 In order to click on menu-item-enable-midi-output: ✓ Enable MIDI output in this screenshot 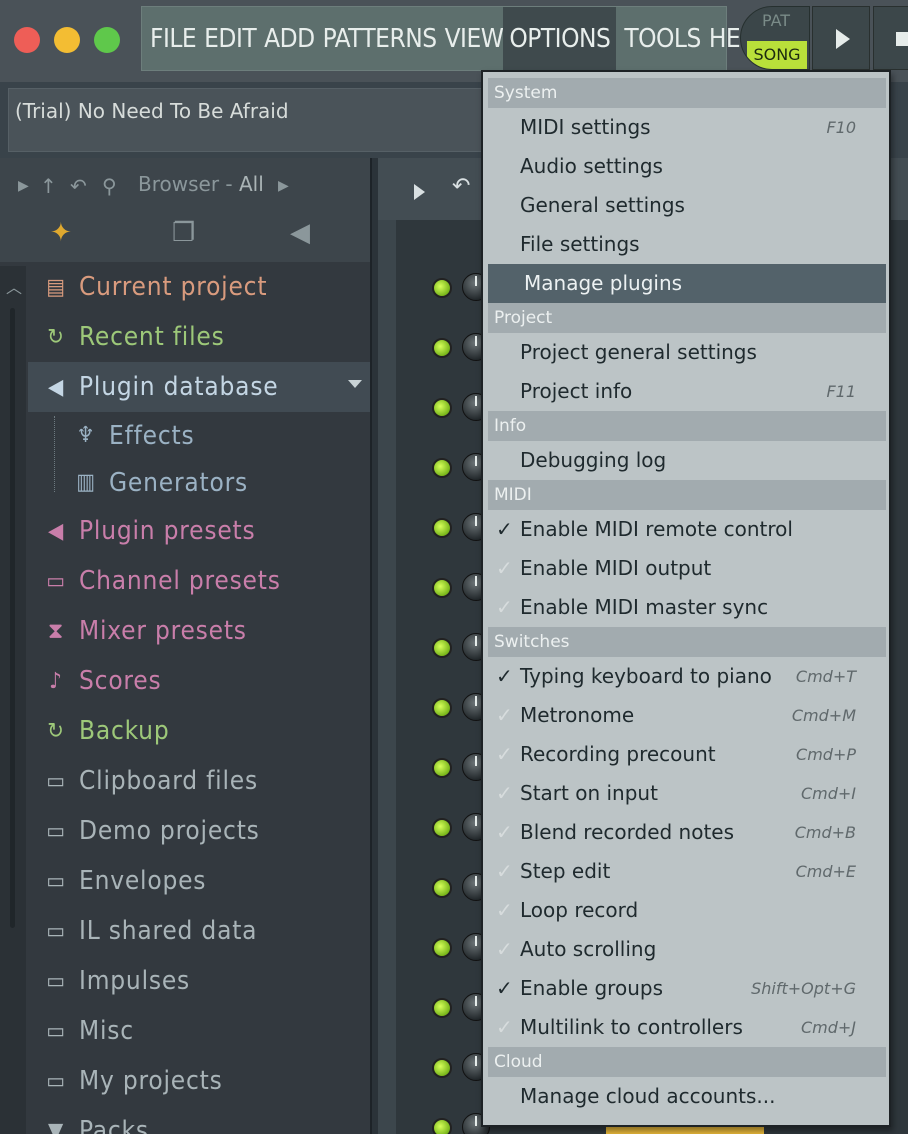, I will do `click(687, 568)`.